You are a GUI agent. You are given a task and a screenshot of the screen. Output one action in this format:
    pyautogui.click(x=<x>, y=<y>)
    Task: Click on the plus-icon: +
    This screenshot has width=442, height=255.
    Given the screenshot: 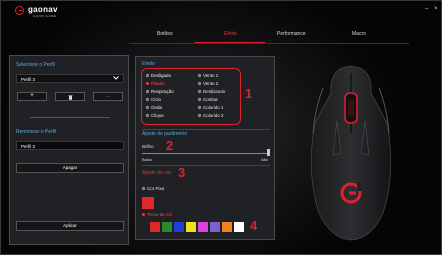 What is the action you would take?
    pyautogui.click(x=32, y=96)
    